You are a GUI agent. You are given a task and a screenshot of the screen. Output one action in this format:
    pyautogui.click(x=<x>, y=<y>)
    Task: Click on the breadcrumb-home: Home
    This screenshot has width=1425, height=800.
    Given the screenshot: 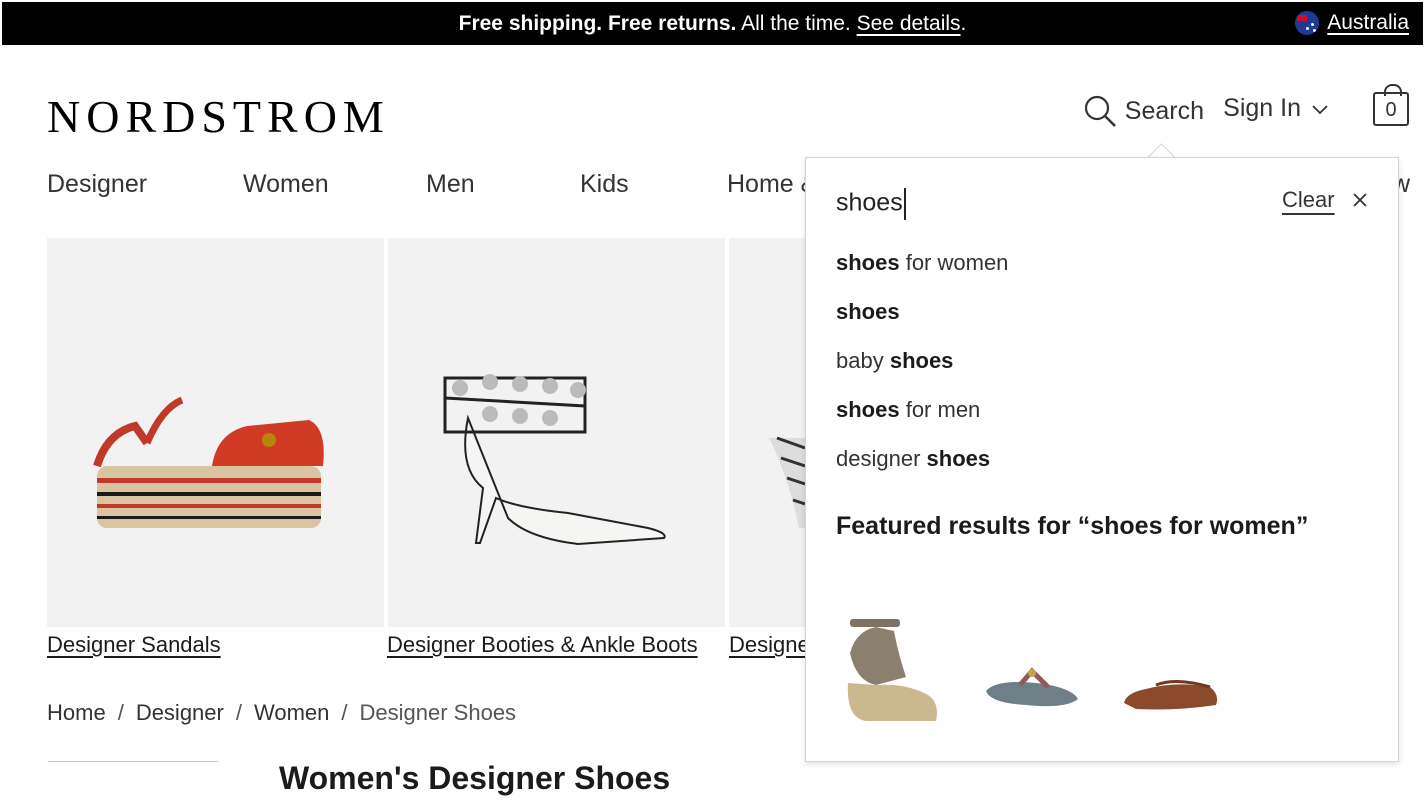 What is the action you would take?
    pyautogui.click(x=76, y=713)
    